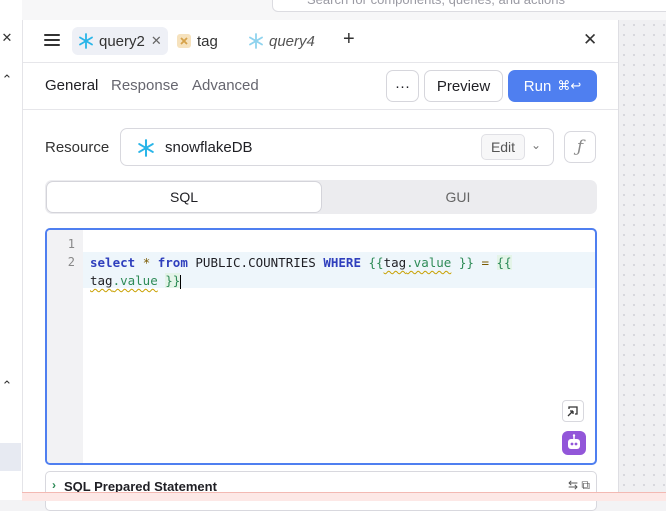  I want to click on tab-query2: query2 ✕, so click(120, 41).